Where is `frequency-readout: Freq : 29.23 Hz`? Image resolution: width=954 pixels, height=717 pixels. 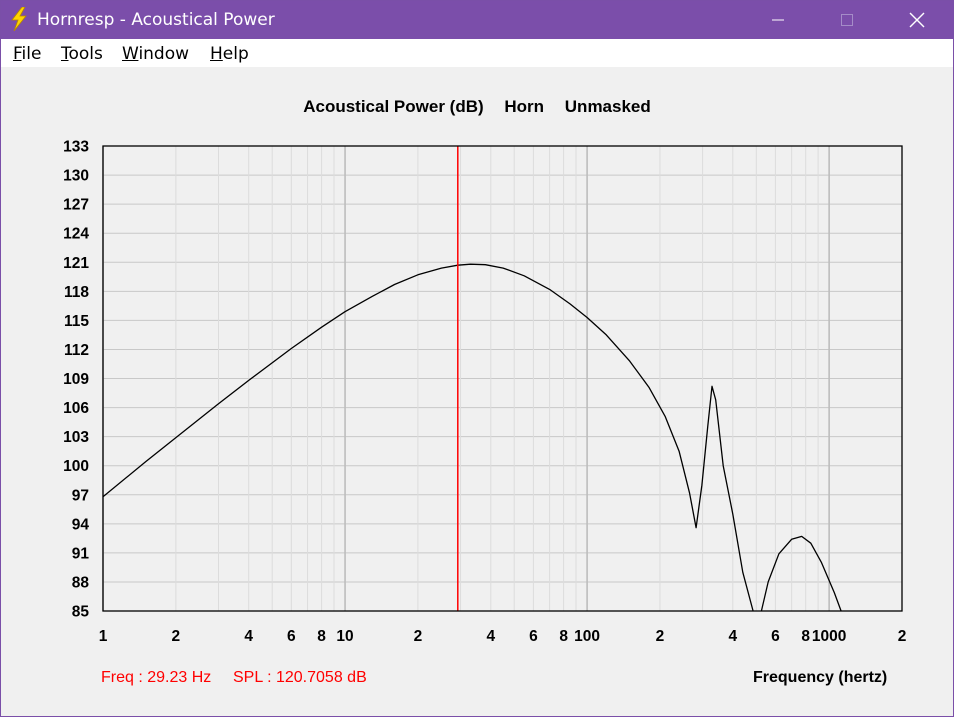
frequency-readout: Freq : 29.23 Hz is located at coordinates (156, 677).